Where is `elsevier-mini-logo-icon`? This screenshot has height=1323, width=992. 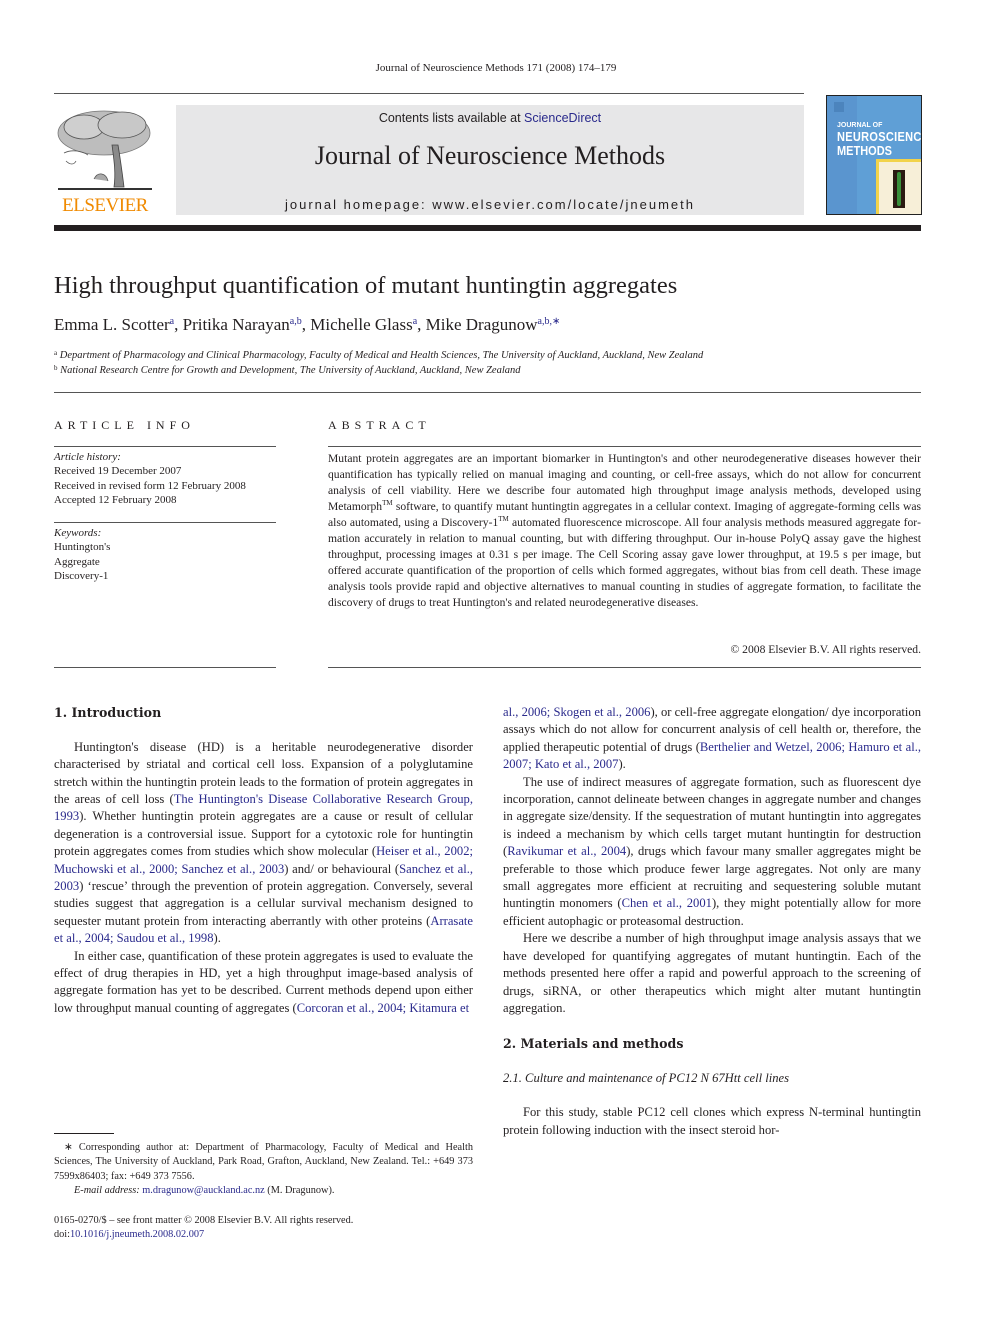
elsevier-mini-logo-icon is located at coordinates (839, 107).